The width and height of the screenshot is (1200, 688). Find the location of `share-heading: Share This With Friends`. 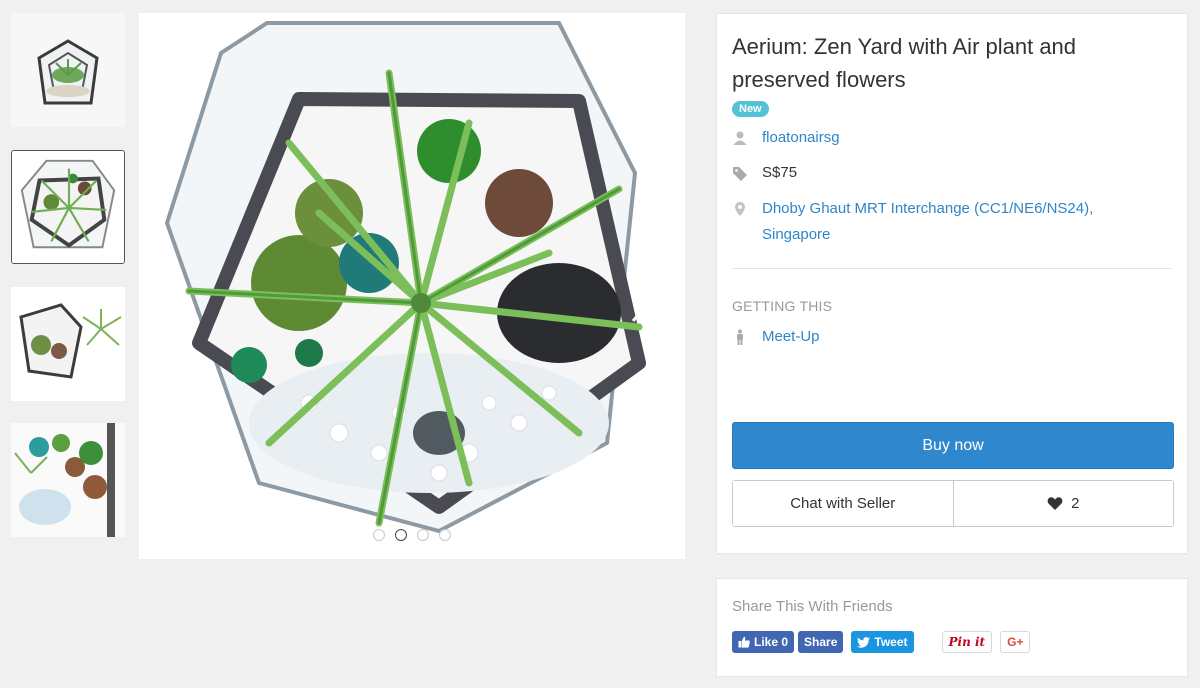

share-heading: Share This With Friends is located at coordinates (812, 606).